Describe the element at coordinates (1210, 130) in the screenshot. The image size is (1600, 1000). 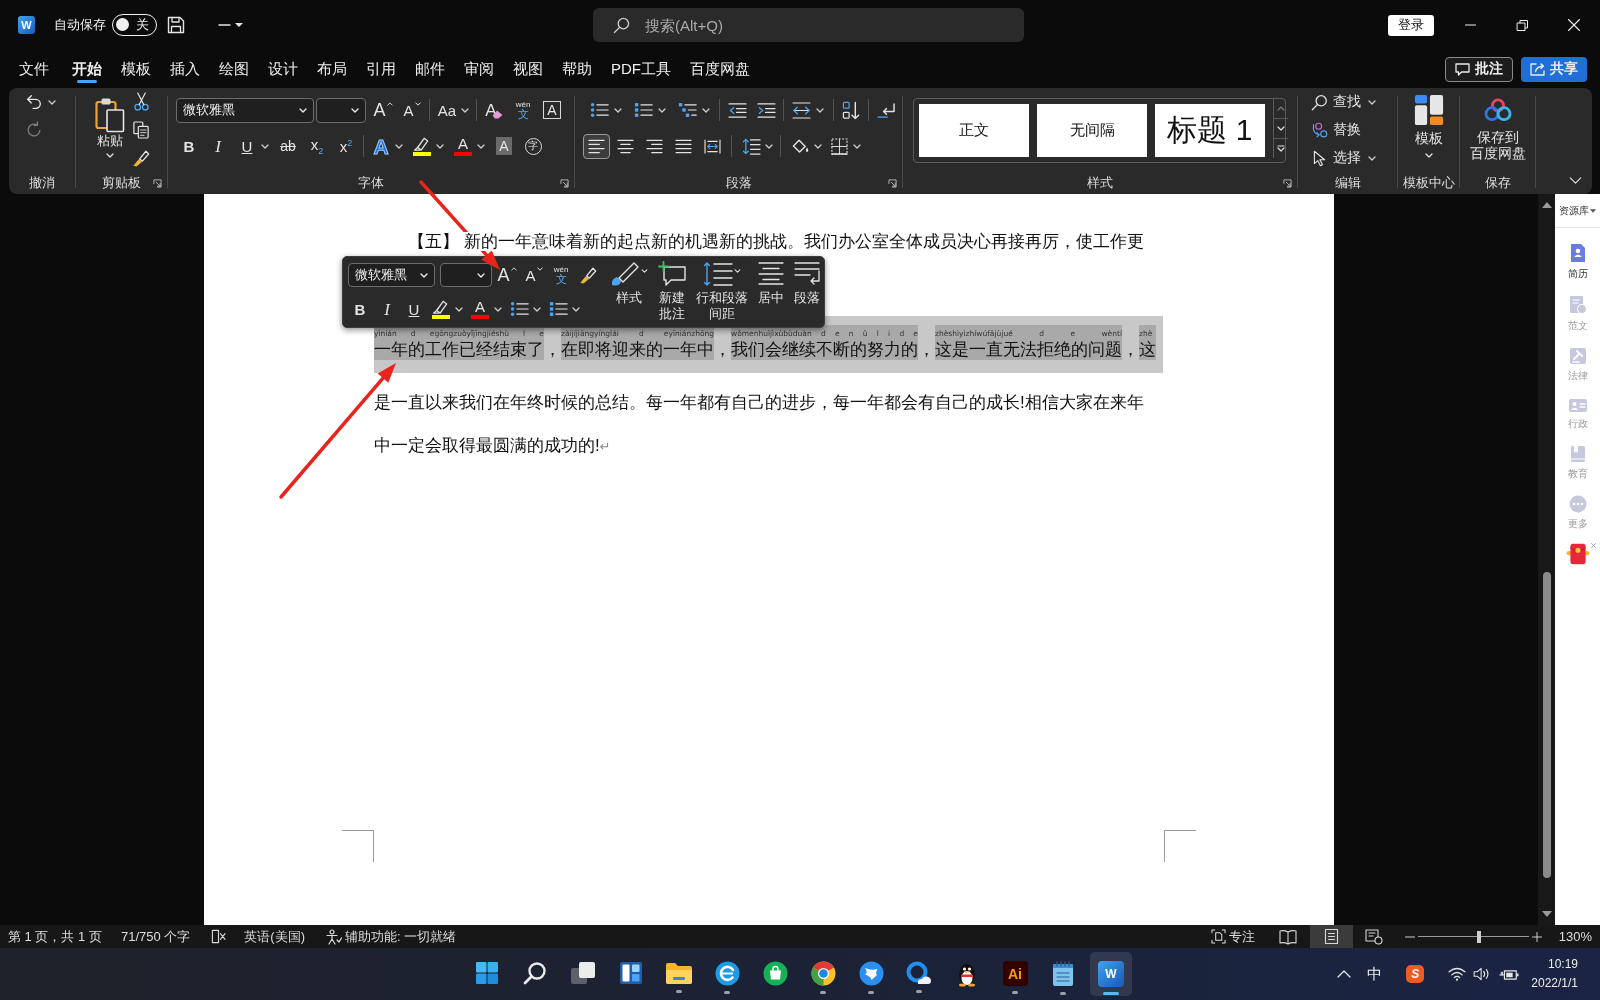
I see `style-gallery-item: 标题 1` at that location.